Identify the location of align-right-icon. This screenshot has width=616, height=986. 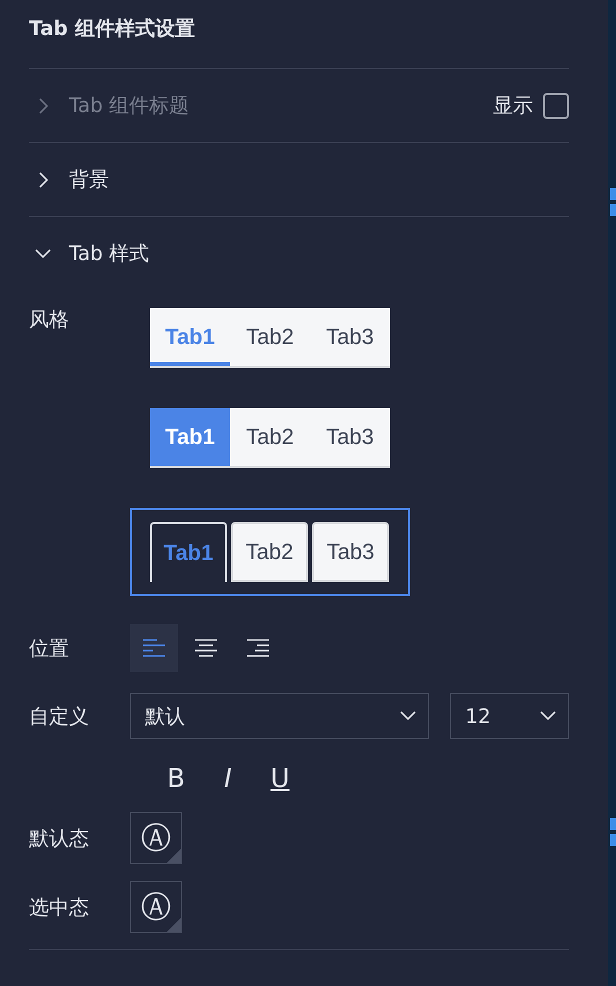
(258, 648).